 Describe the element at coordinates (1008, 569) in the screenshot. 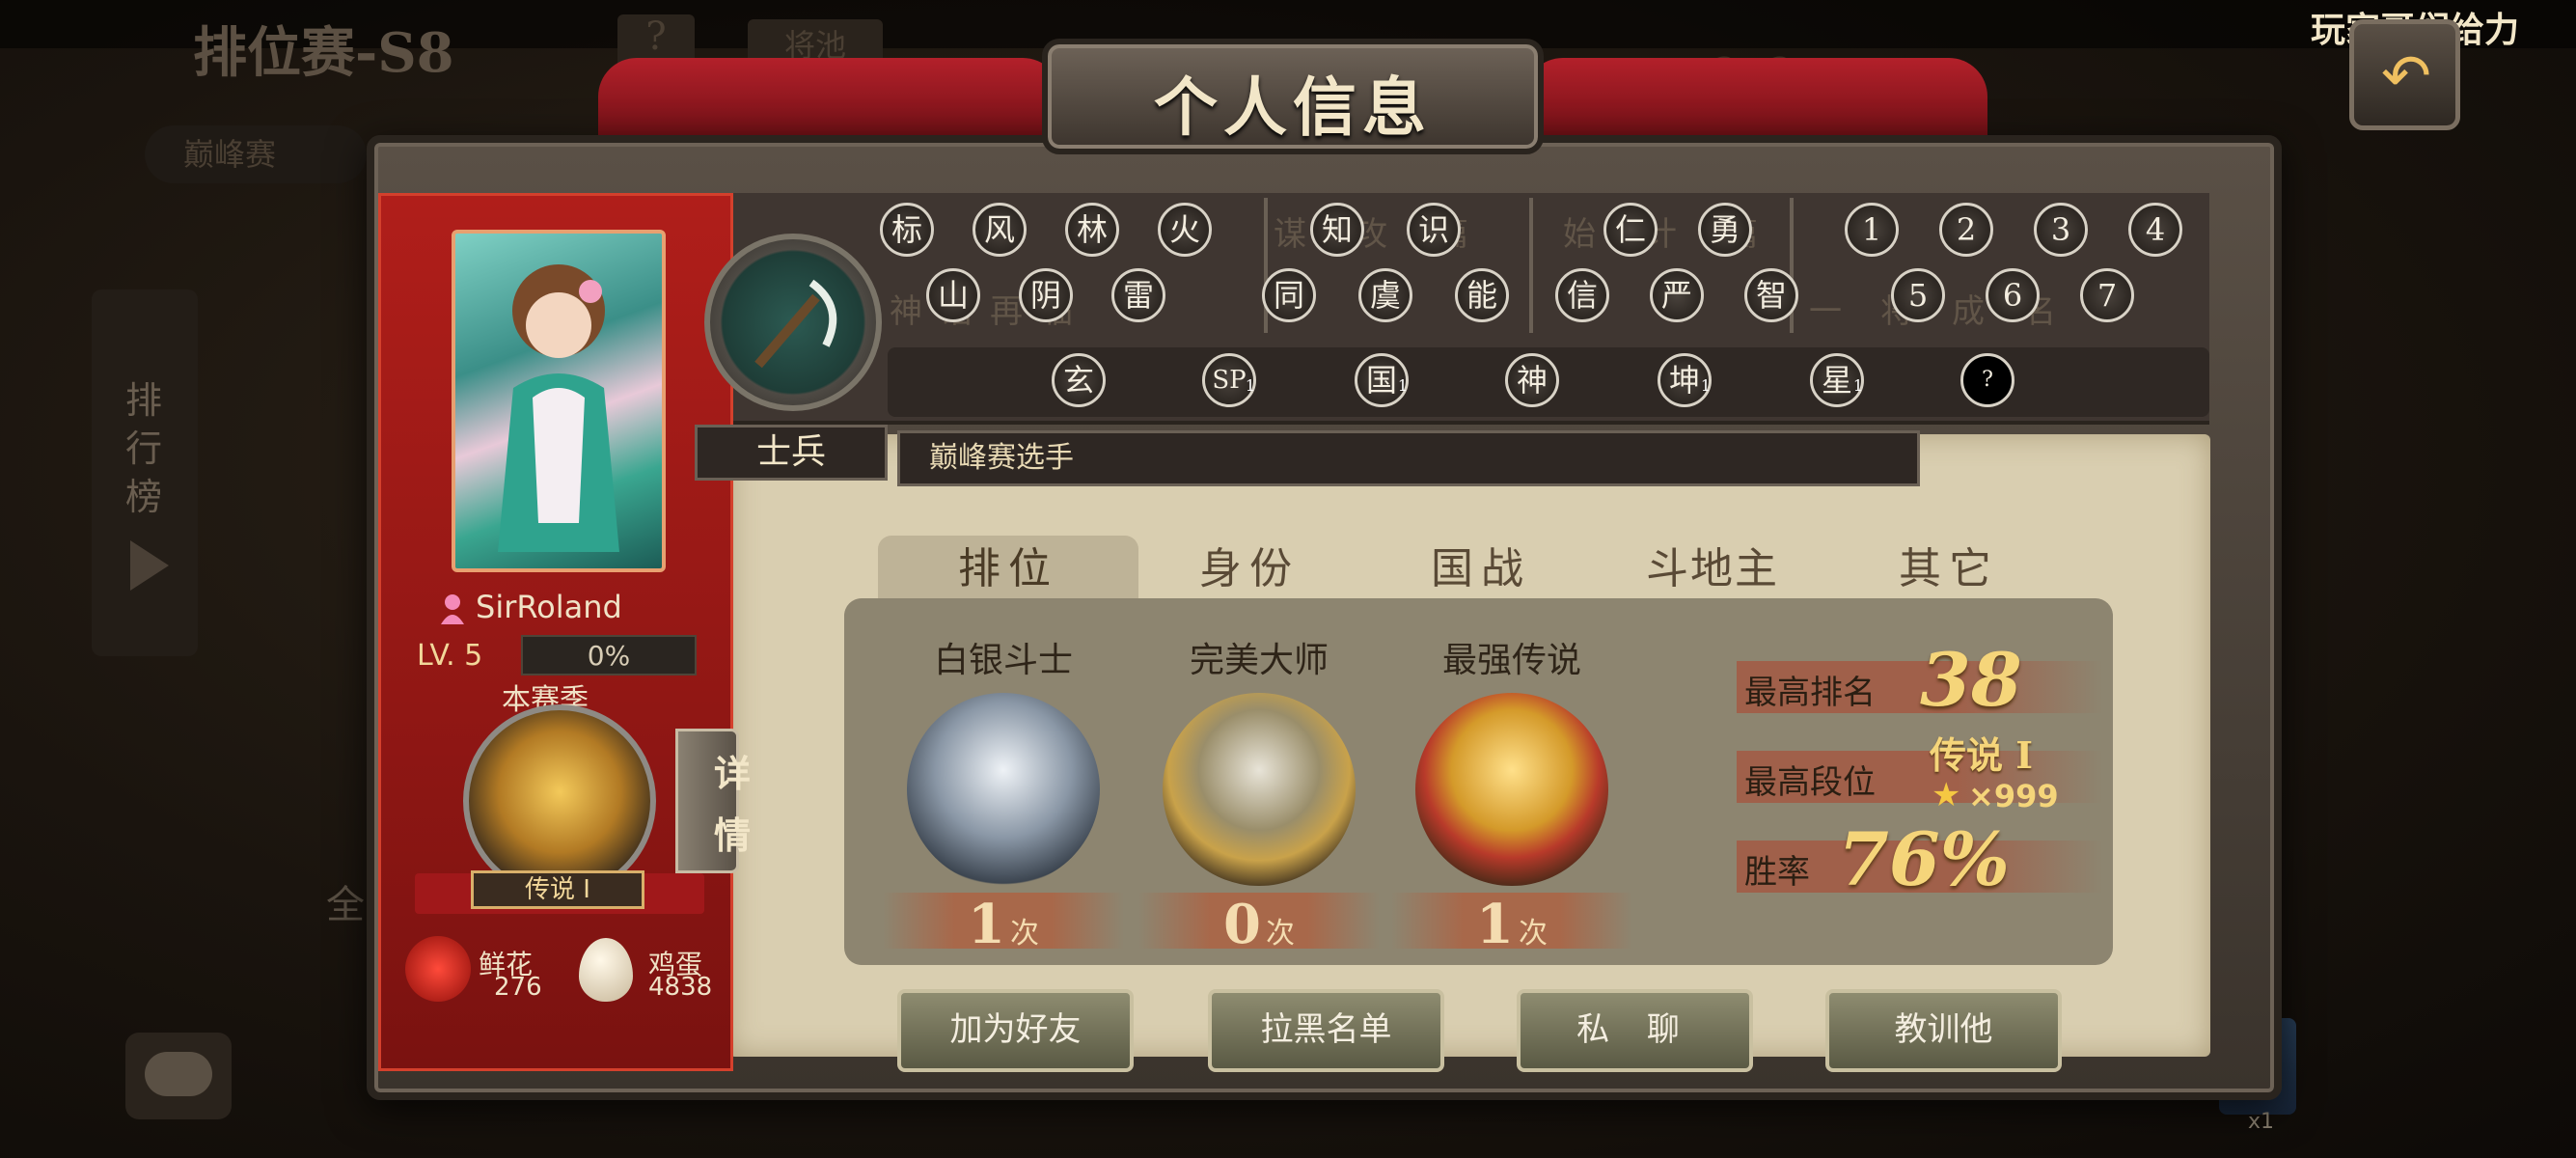

I see `tab-ranked: 排位` at that location.